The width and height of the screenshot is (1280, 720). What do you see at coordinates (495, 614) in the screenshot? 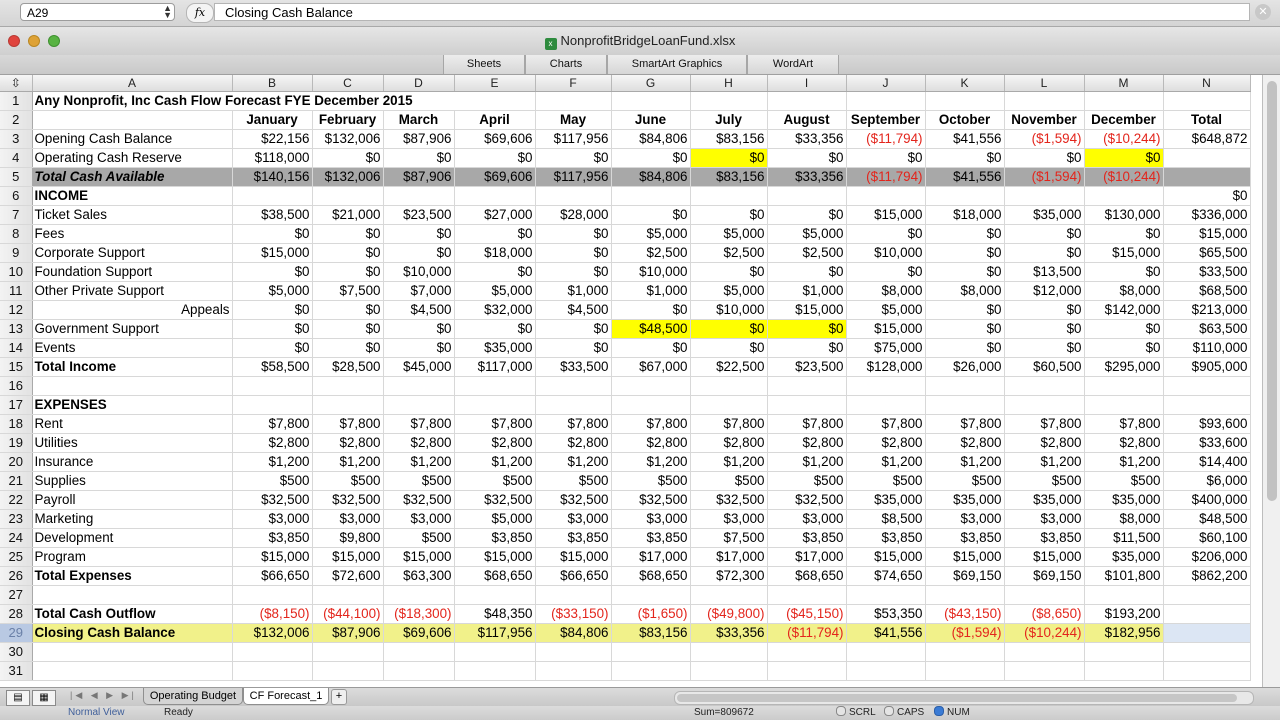
I see `table-cell: $48,350` at bounding box center [495, 614].